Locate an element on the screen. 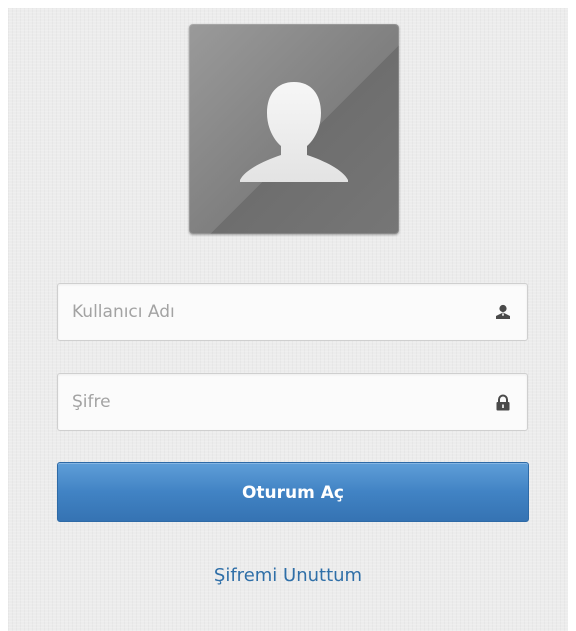 The image size is (576, 631). password-input is located at coordinates (272, 402).